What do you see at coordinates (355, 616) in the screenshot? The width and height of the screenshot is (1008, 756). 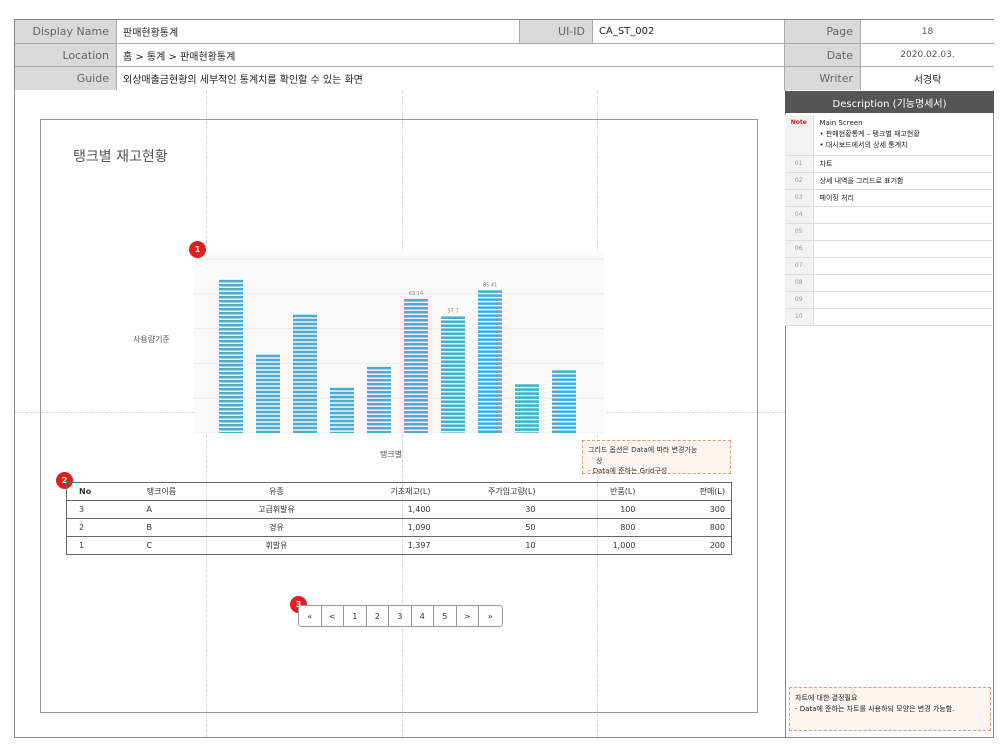 I see `page-1-button: 1` at bounding box center [355, 616].